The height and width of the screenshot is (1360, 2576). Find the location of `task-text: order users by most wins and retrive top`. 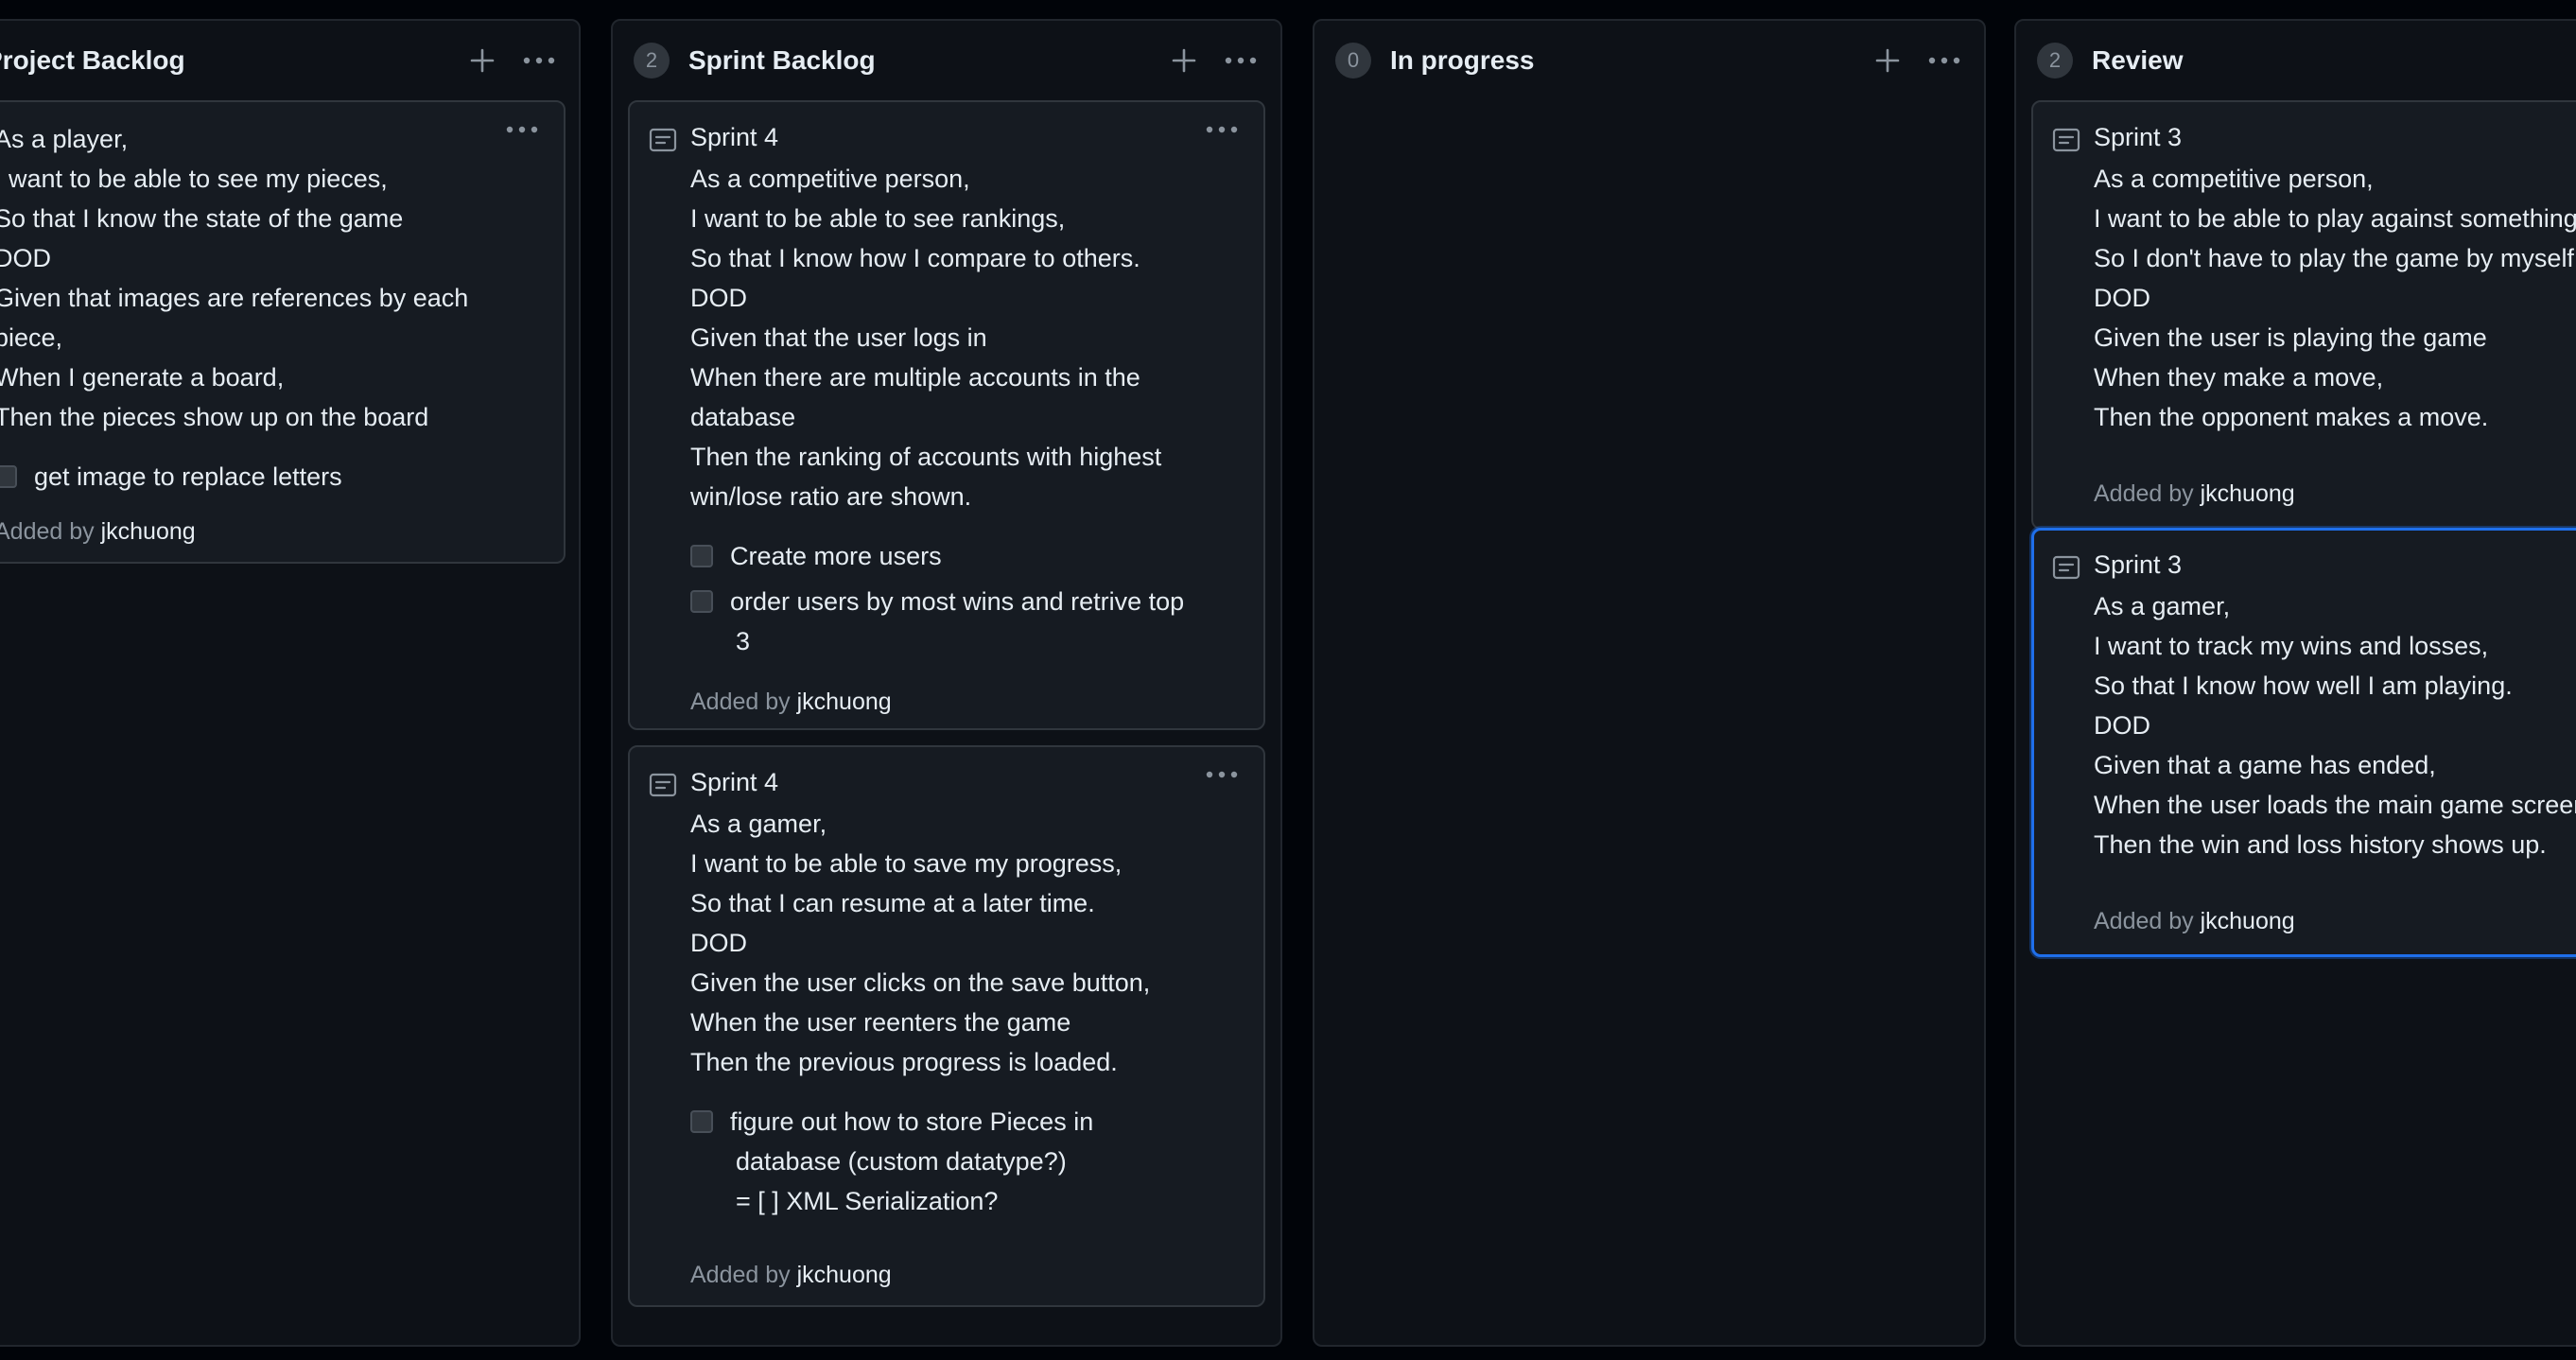

task-text: order users by most wins and retrive top is located at coordinates (957, 602).